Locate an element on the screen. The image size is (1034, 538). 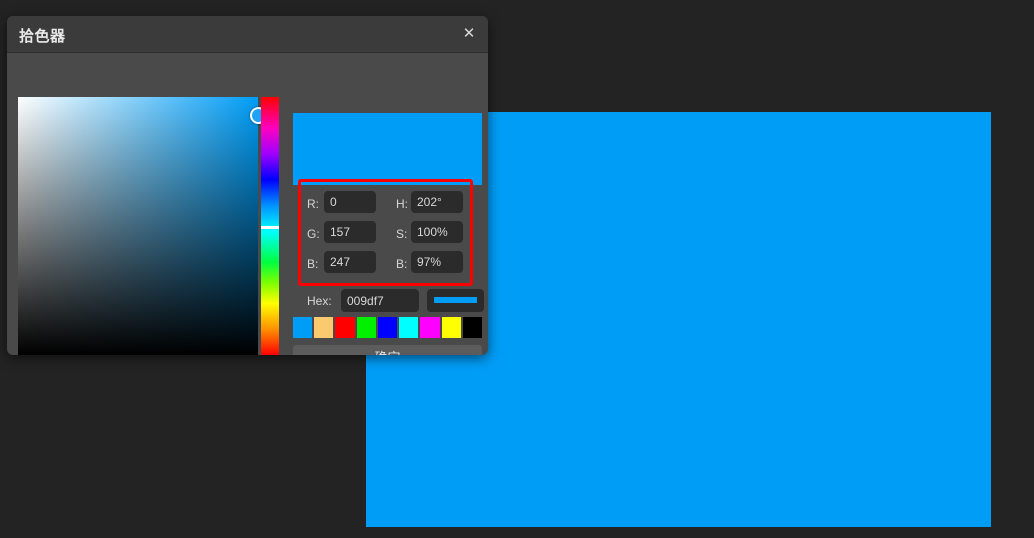
field-label-h: H: is located at coordinates (402, 204).